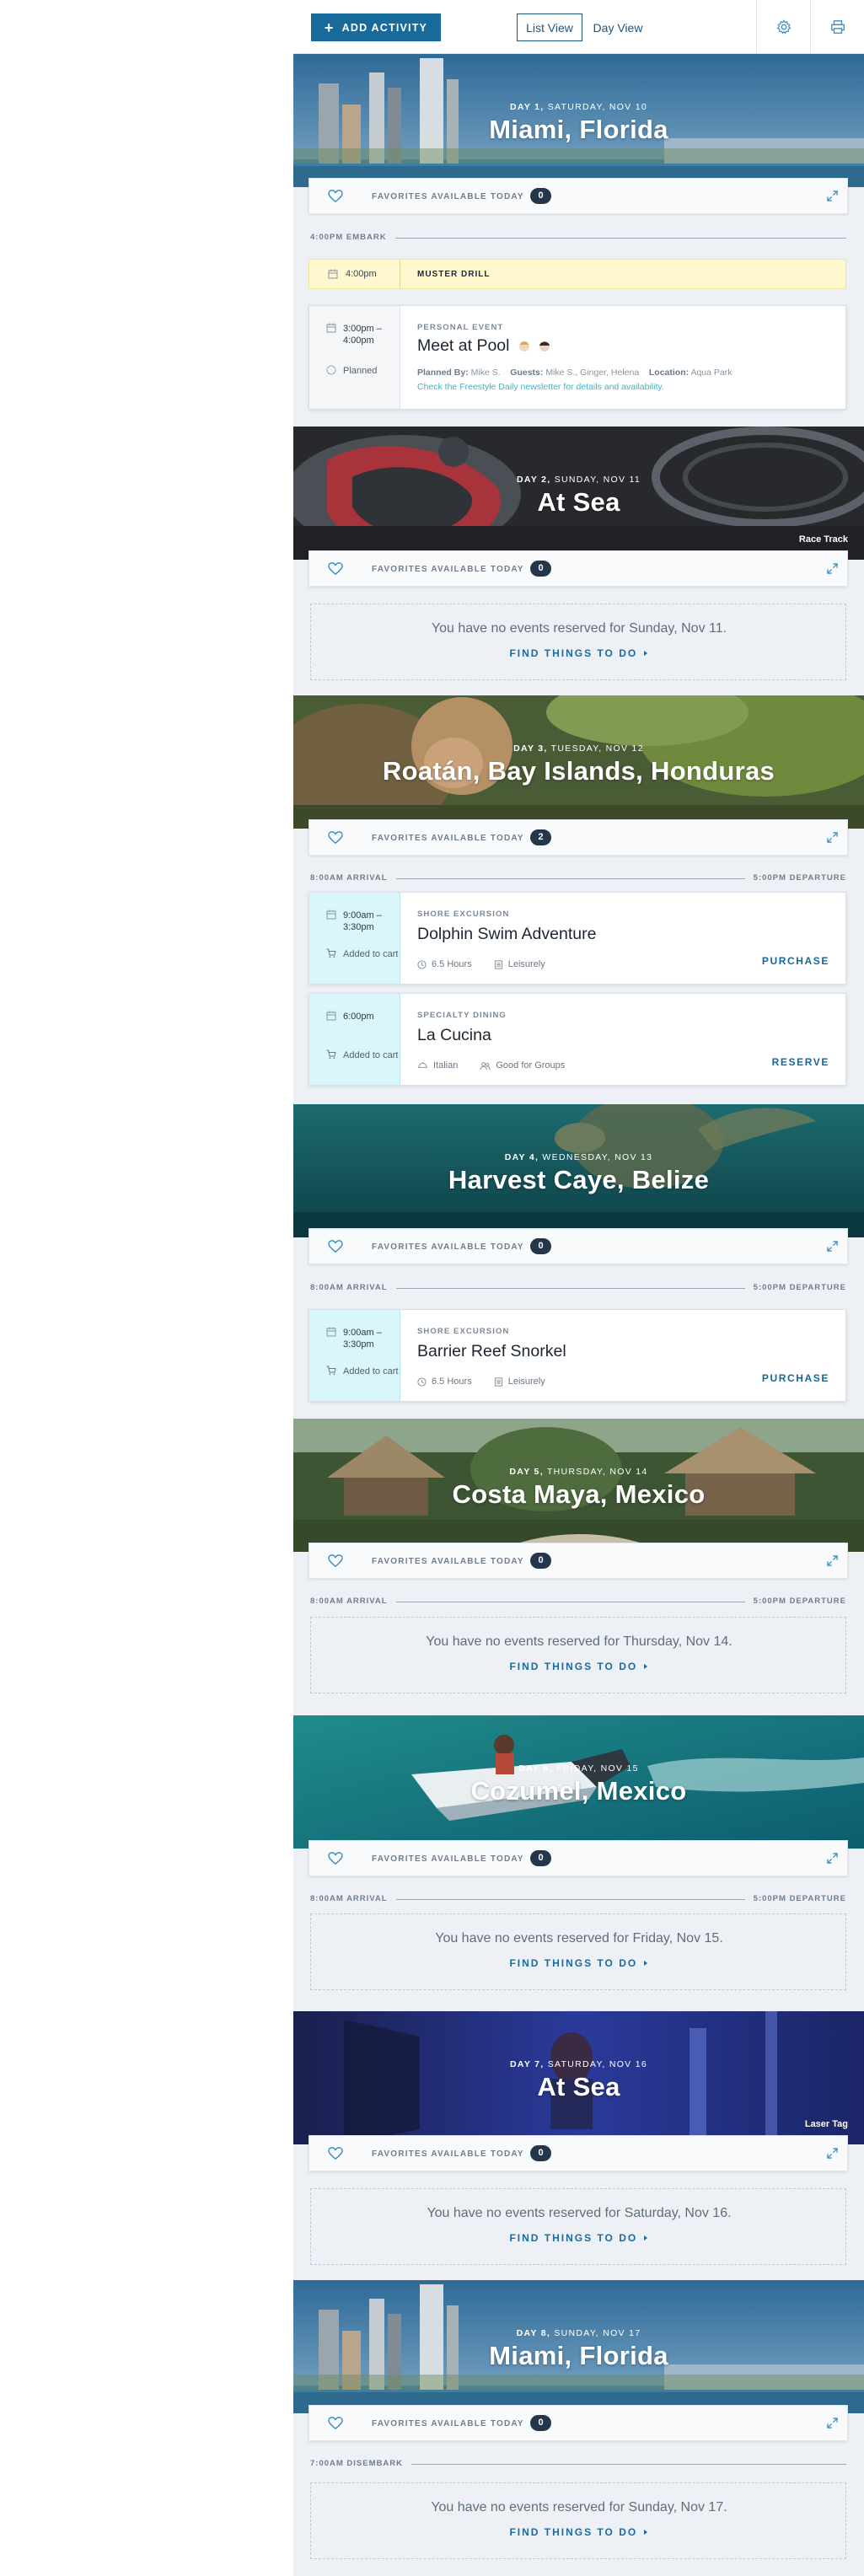 The height and width of the screenshot is (2576, 864). I want to click on departure-label: 5:00PM DEPARTURE, so click(795, 1287).